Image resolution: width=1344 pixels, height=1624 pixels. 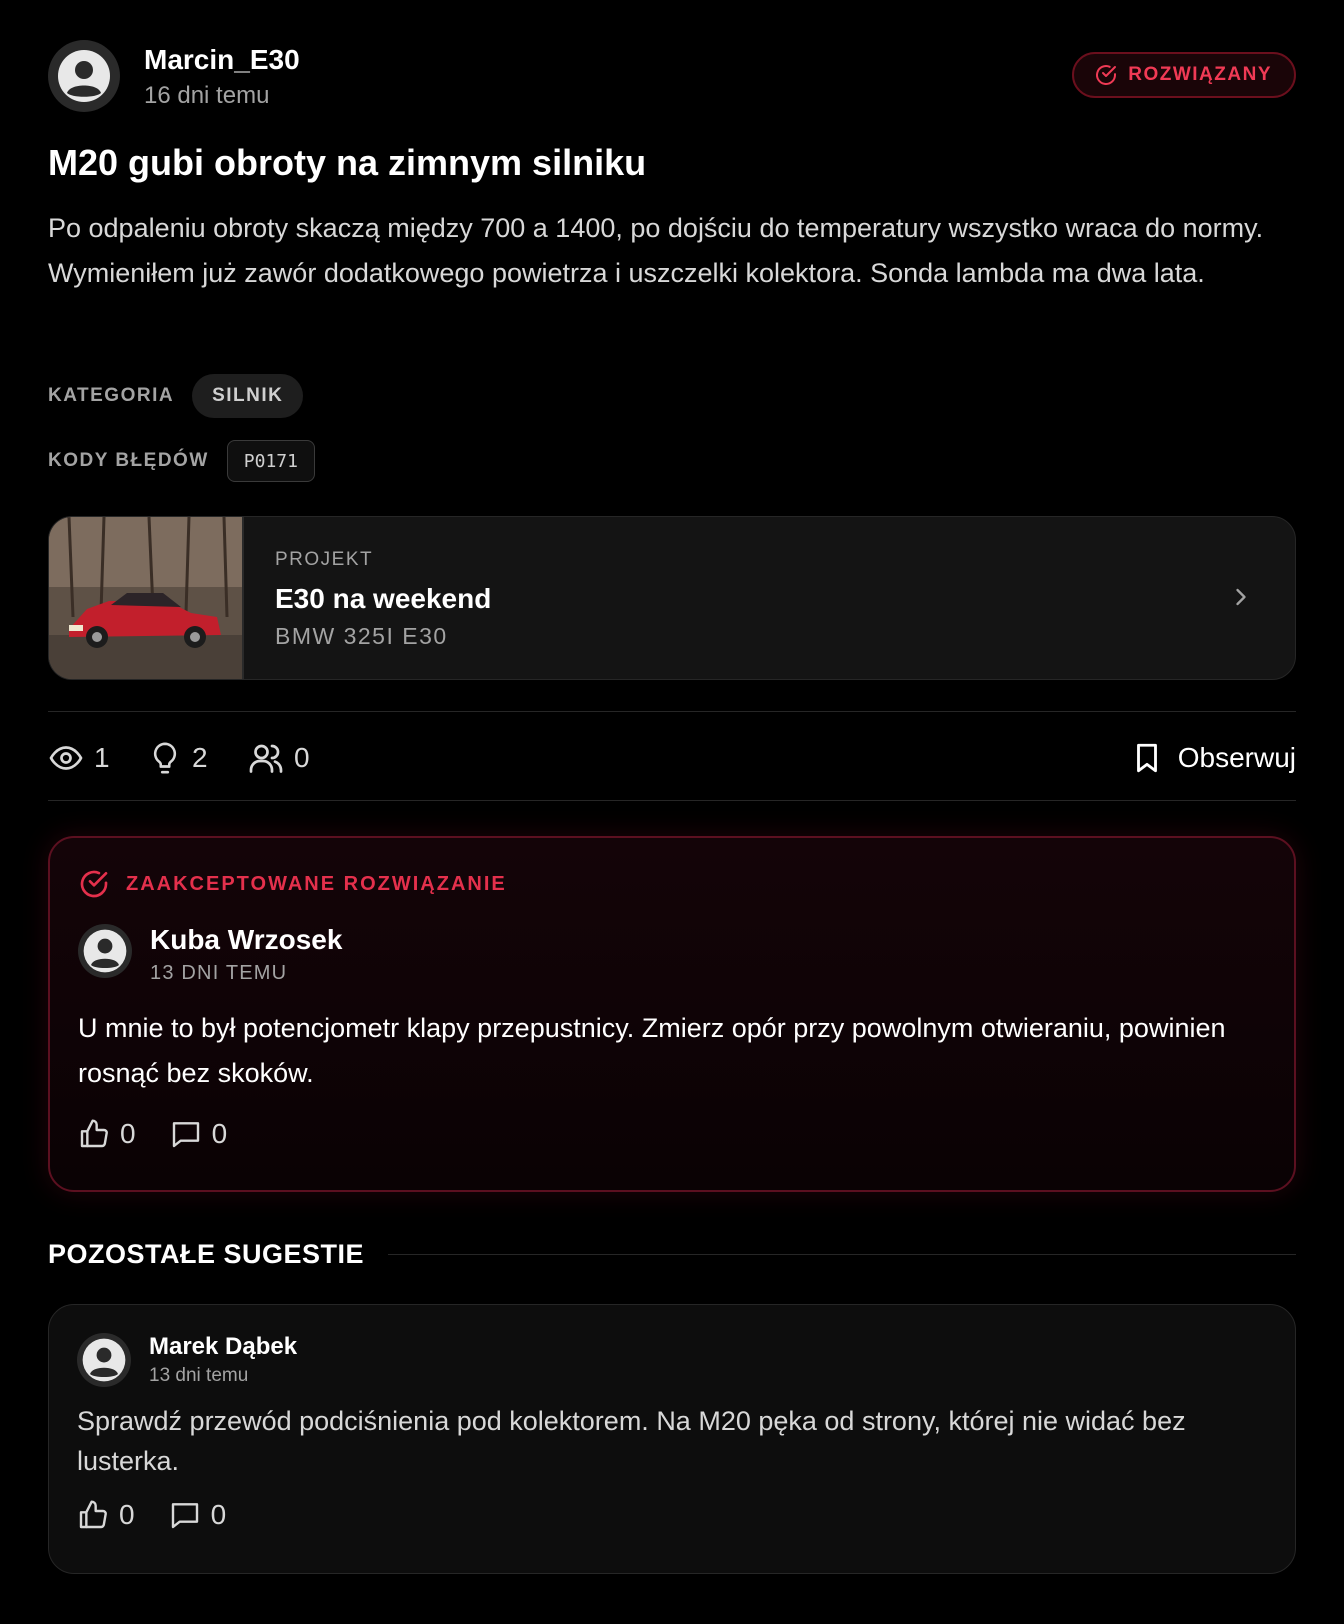 What do you see at coordinates (270, 461) in the screenshot?
I see `error-code-chip: P0171` at bounding box center [270, 461].